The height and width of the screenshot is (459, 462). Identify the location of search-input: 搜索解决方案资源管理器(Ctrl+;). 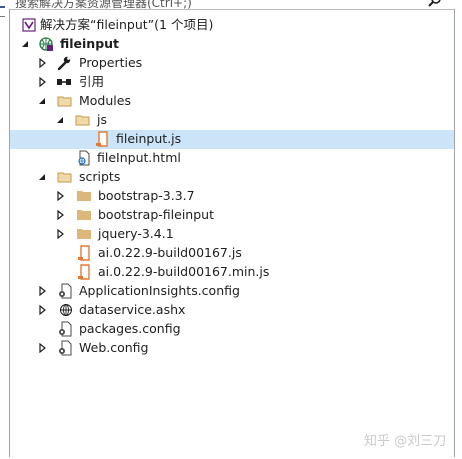
(103, 4).